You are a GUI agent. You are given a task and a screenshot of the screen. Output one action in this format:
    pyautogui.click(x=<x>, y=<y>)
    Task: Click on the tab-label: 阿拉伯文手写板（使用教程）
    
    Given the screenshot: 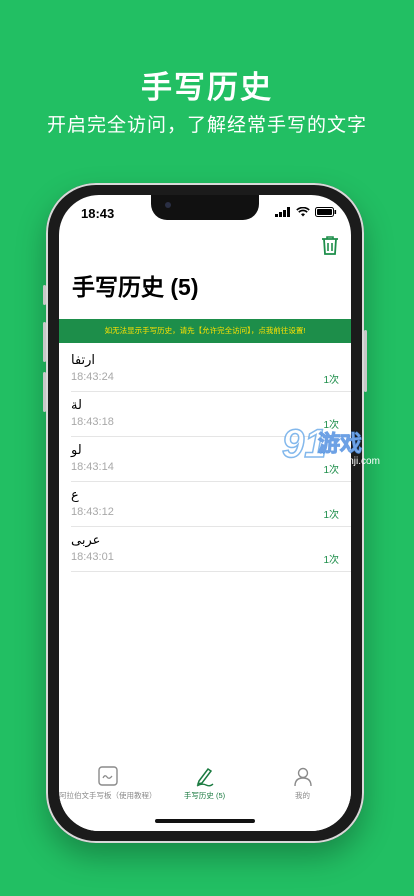 What is the action you would take?
    pyautogui.click(x=108, y=795)
    